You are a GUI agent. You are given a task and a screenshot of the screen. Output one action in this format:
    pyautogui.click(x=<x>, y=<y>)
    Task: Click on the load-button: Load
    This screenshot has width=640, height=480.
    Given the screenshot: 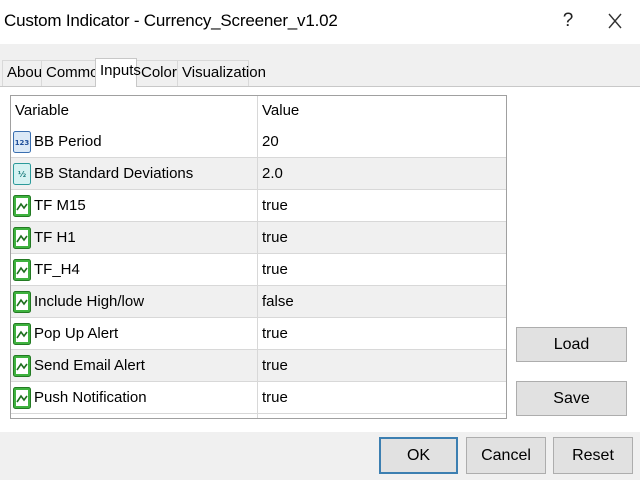 What is the action you would take?
    pyautogui.click(x=571, y=344)
    